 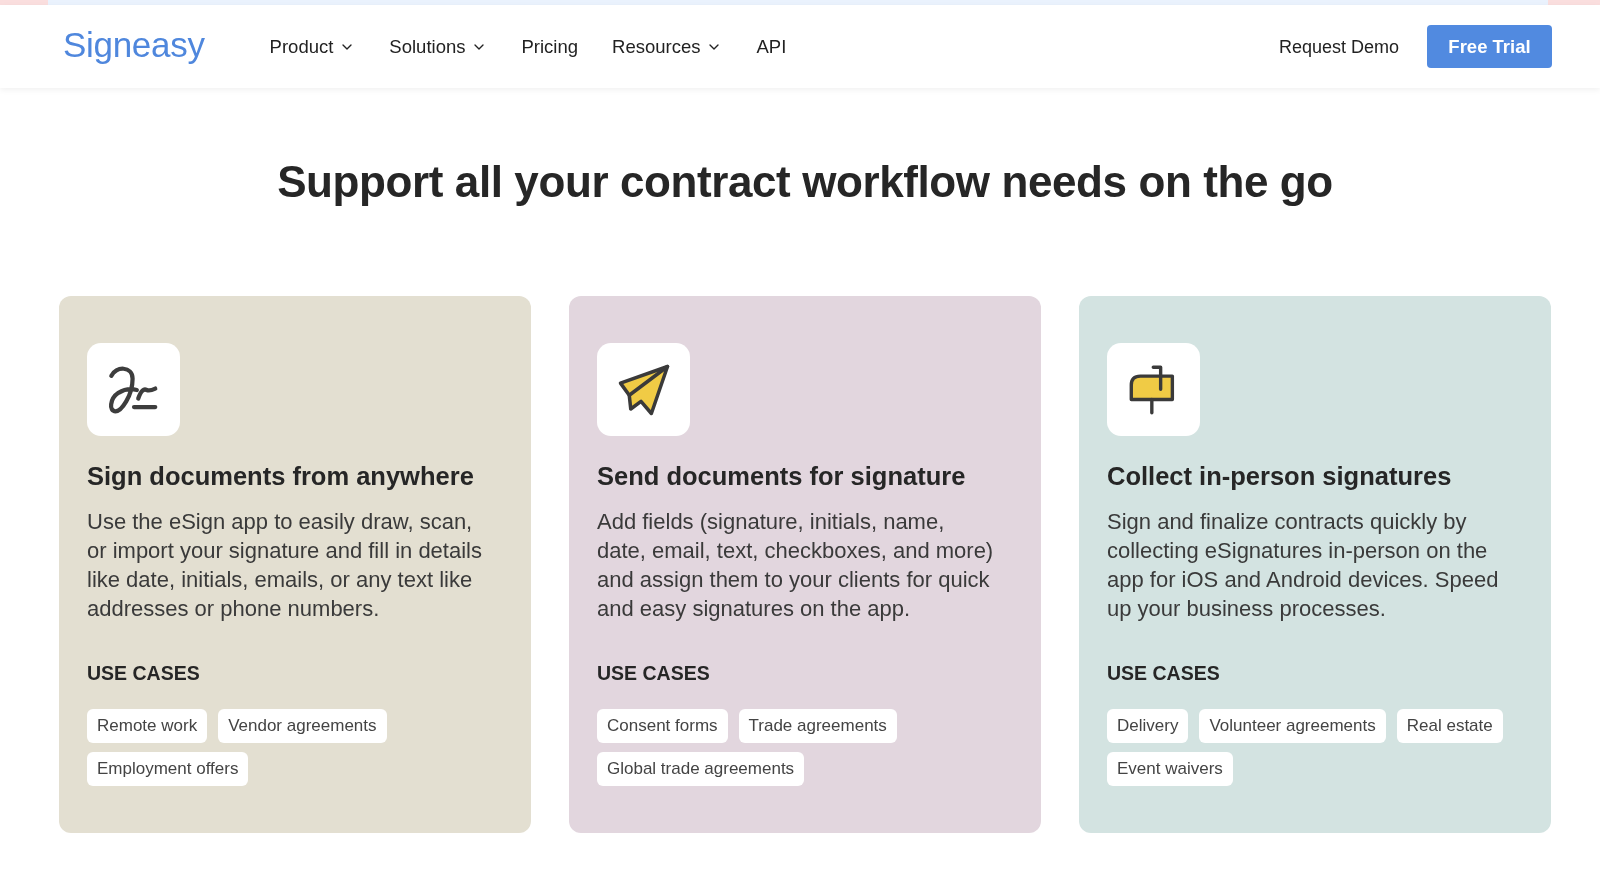 I want to click on page-heading: Support all your contract workflow needs on the go, so click(x=805, y=182).